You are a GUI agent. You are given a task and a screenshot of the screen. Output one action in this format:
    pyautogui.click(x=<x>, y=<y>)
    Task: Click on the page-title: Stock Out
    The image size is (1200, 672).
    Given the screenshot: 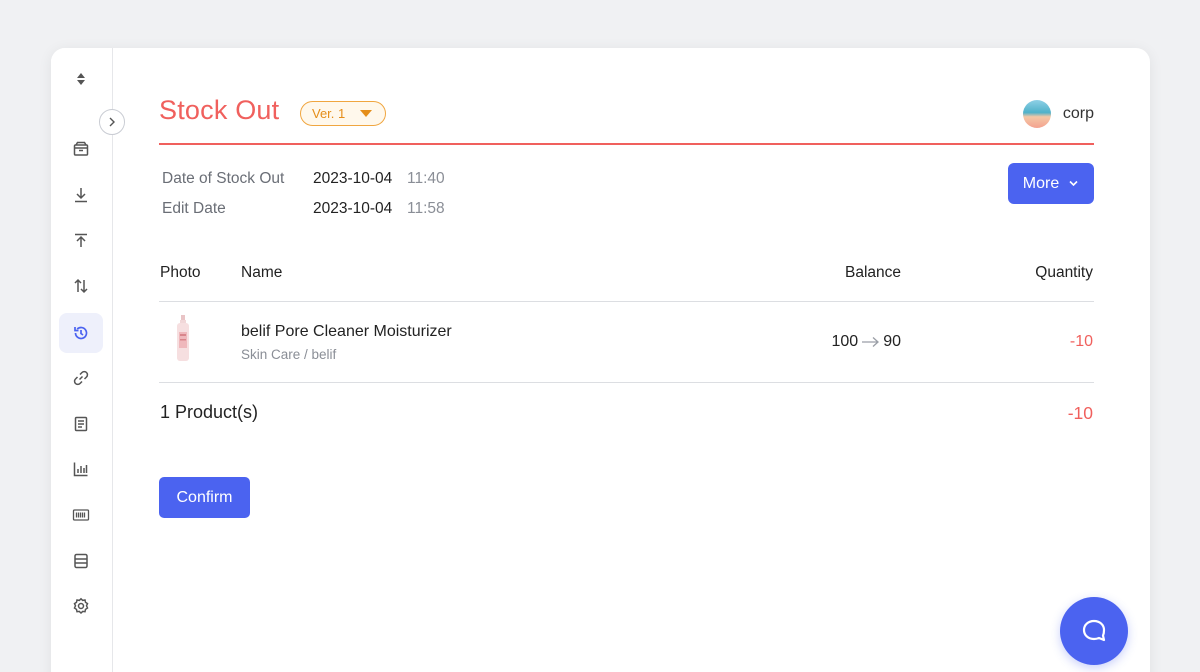 What is the action you would take?
    pyautogui.click(x=219, y=110)
    